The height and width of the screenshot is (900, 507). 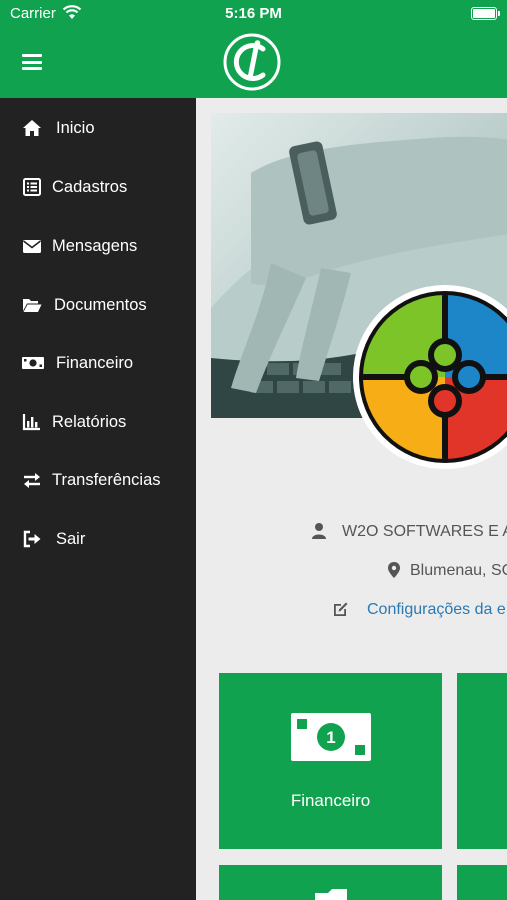 I want to click on tile-financeiro: 1 Financeiro, so click(x=330, y=761).